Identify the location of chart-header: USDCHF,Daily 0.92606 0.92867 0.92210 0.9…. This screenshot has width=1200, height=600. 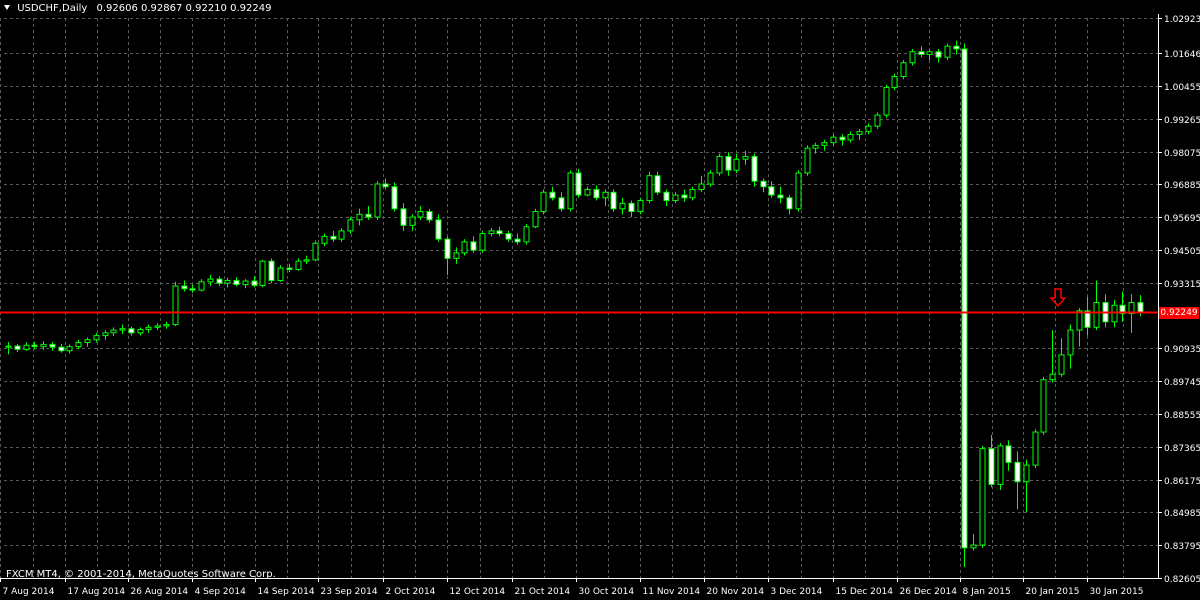
(137, 8).